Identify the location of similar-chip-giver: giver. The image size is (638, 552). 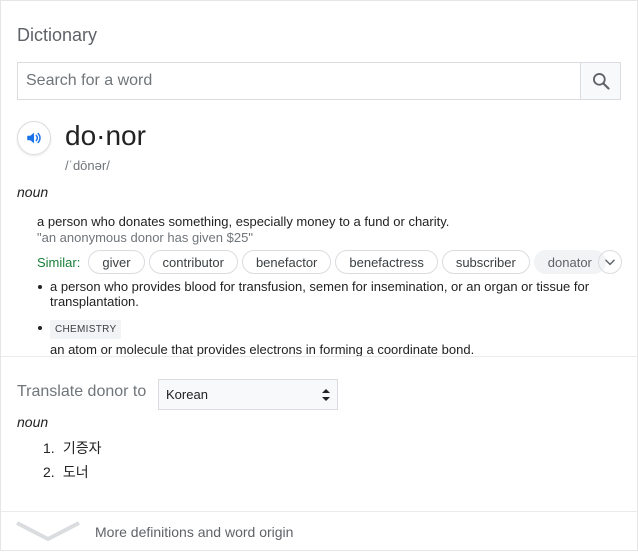
(116, 262).